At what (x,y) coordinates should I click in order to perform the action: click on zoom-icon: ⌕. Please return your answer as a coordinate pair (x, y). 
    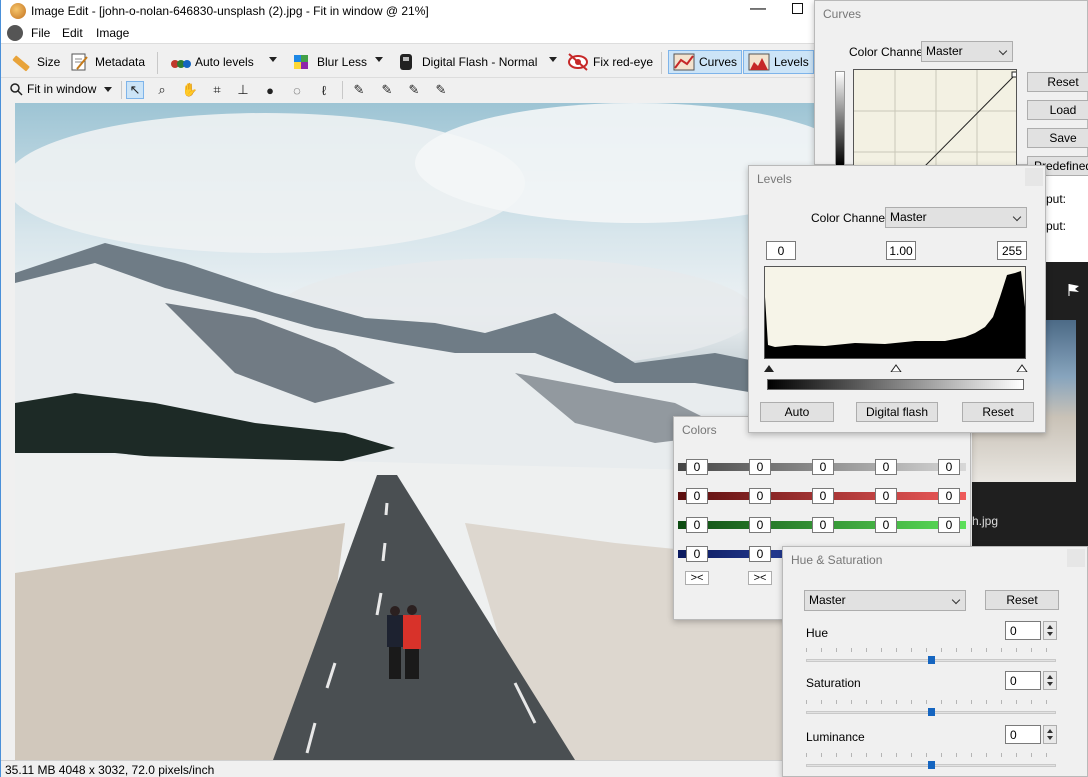
    Looking at the image, I should click on (162, 89).